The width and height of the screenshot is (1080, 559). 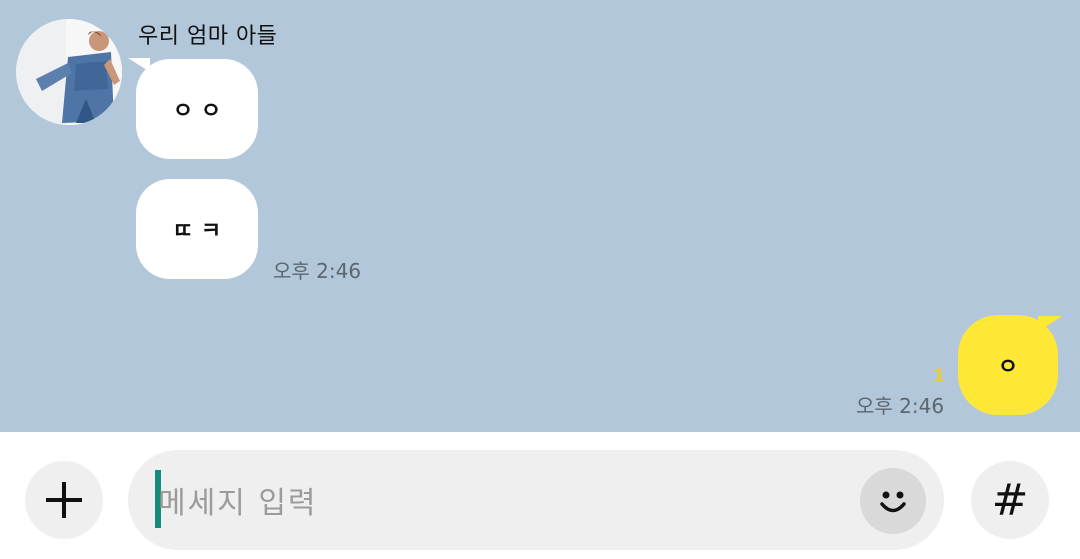 I want to click on message-input-placeholder: 메세지 입력, so click(x=238, y=503).